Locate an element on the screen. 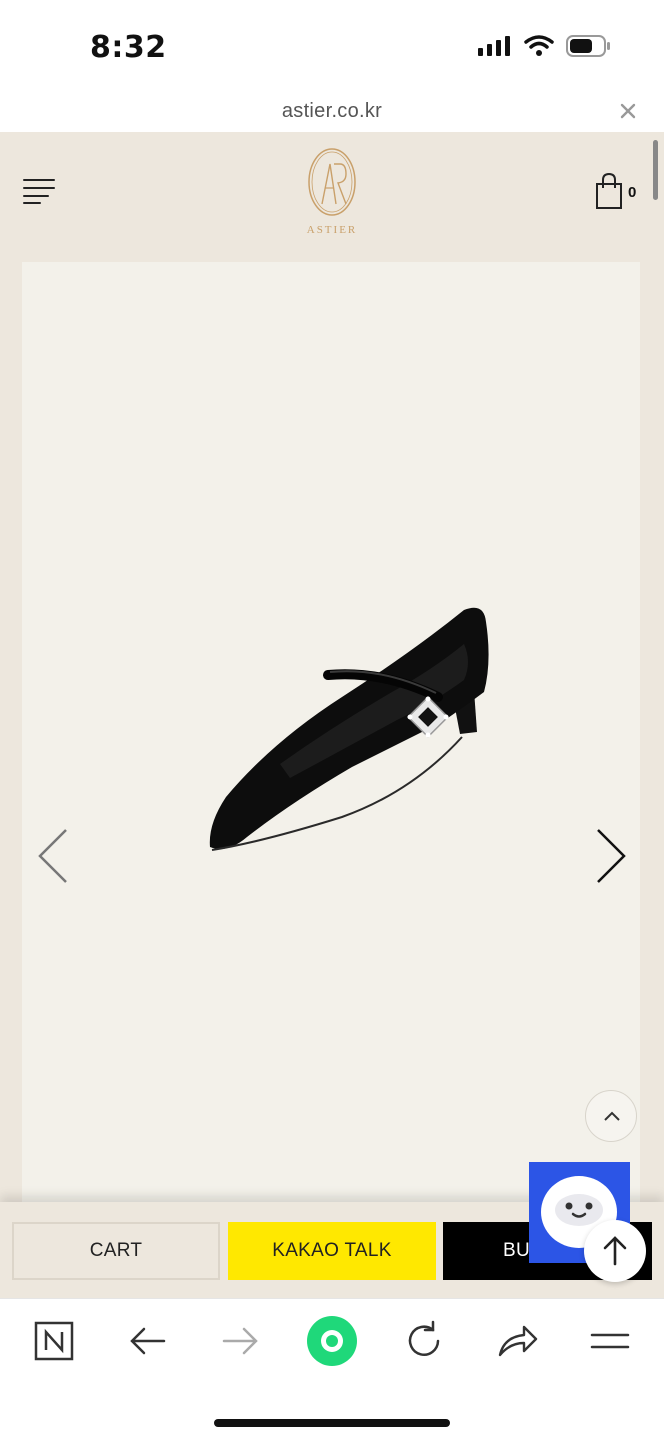  astier-logo: ASTIER is located at coordinates (332, 194).